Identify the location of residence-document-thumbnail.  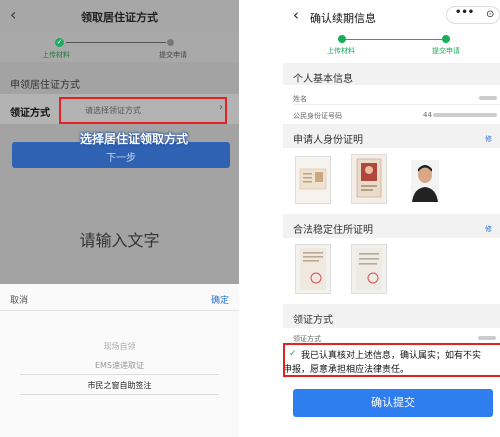
(313, 269).